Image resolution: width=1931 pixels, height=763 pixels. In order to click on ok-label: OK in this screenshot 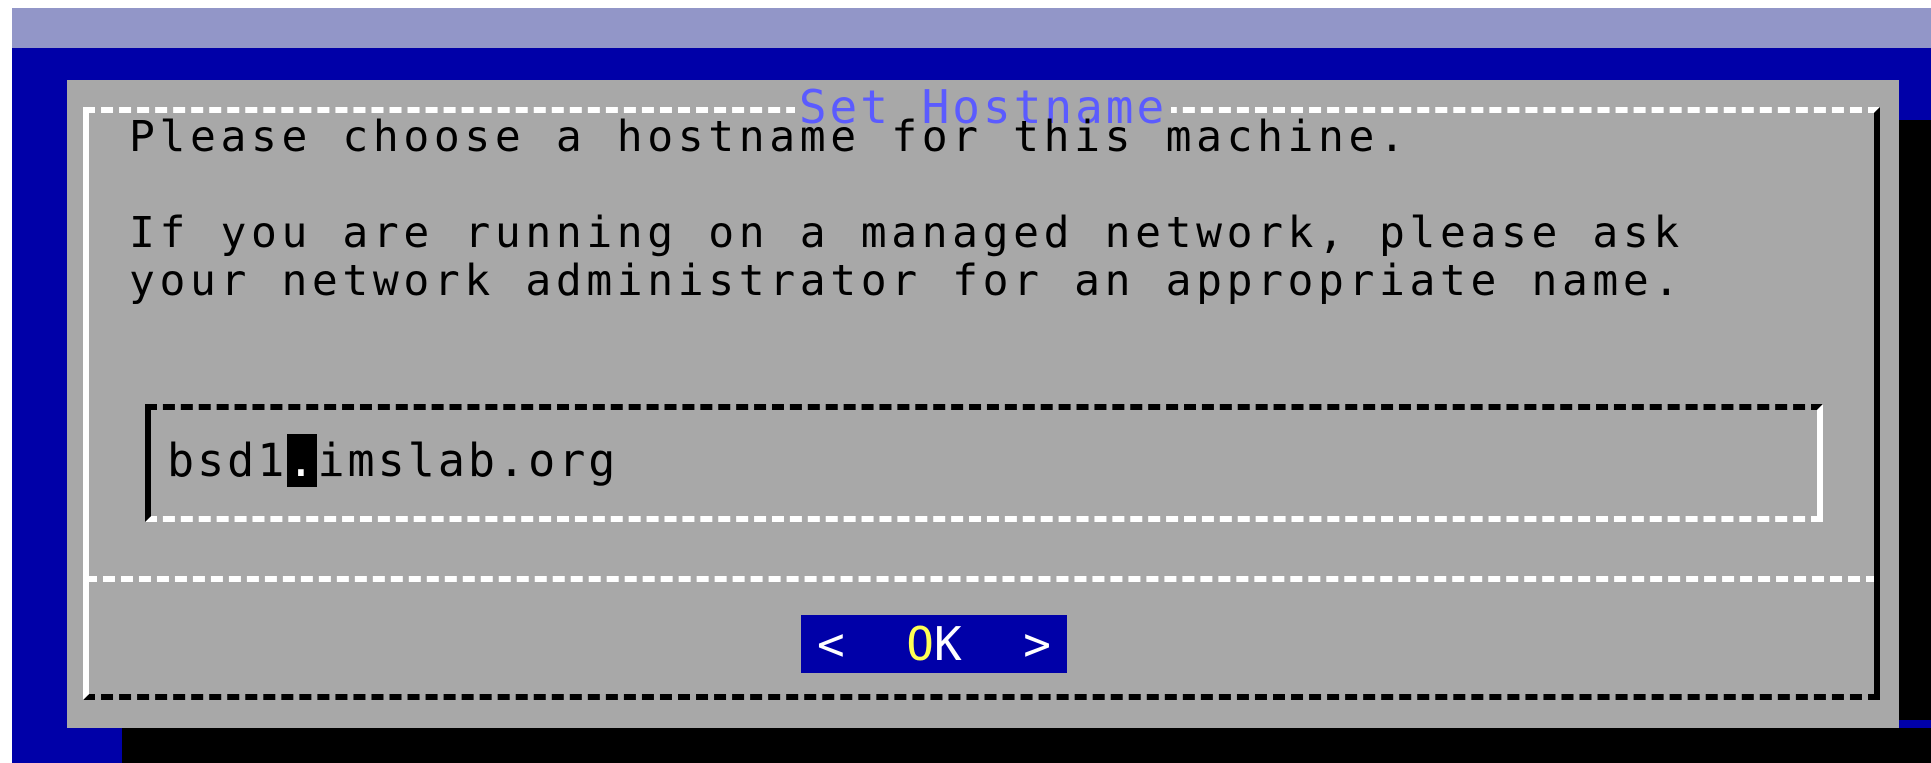, I will do `click(933, 644)`.